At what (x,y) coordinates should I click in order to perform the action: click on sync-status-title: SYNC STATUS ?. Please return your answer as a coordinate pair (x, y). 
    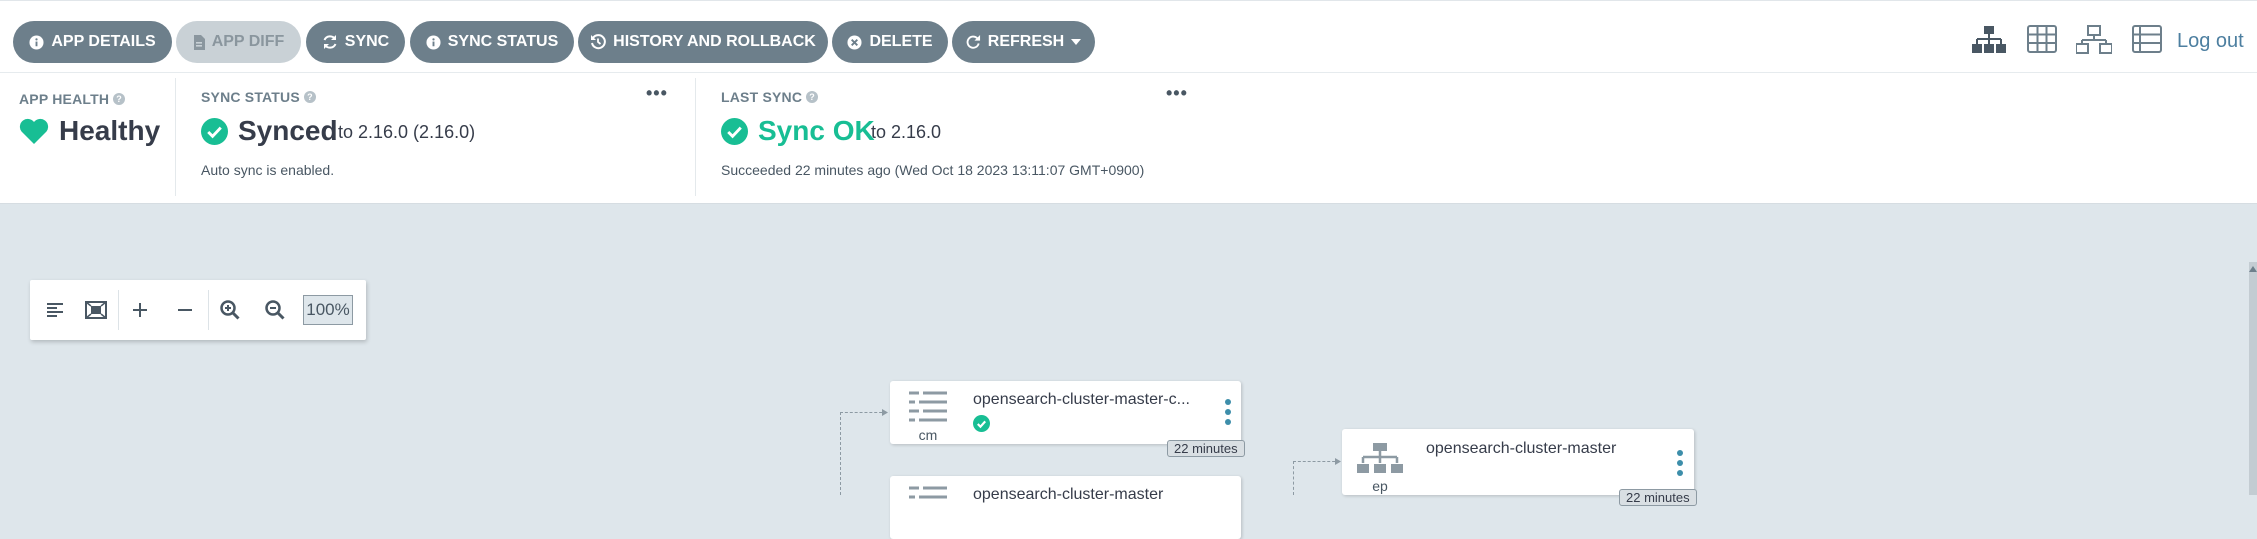
    Looking at the image, I should click on (258, 97).